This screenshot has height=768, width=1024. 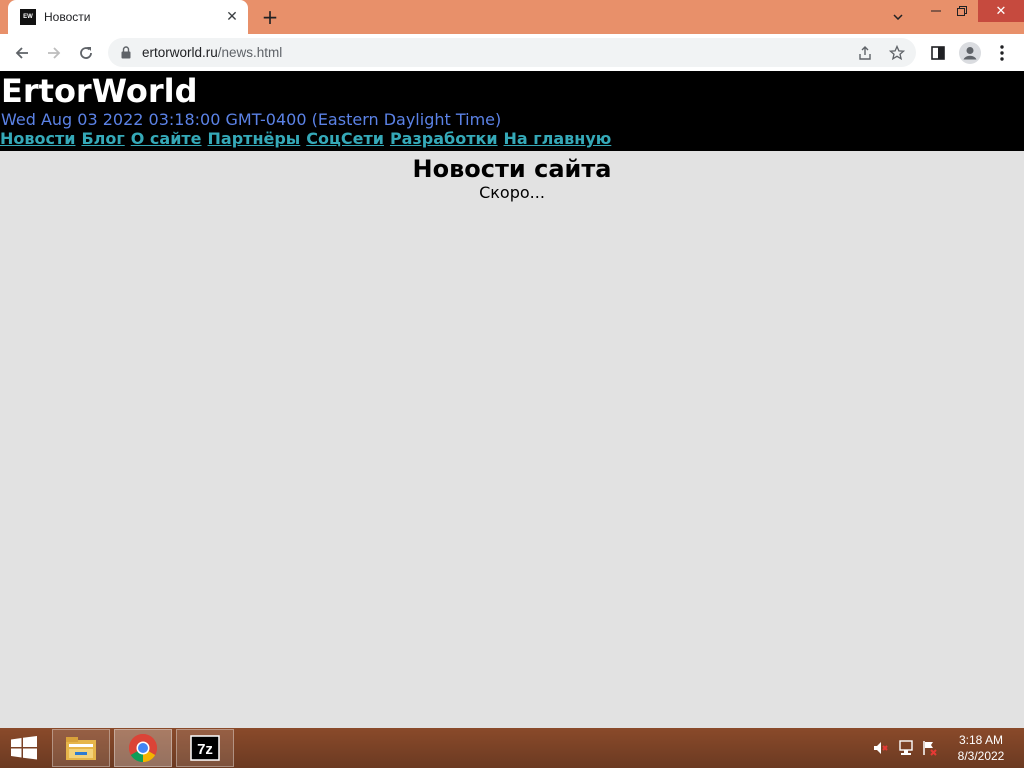 I want to click on volume-muted-icon, so click(x=881, y=748).